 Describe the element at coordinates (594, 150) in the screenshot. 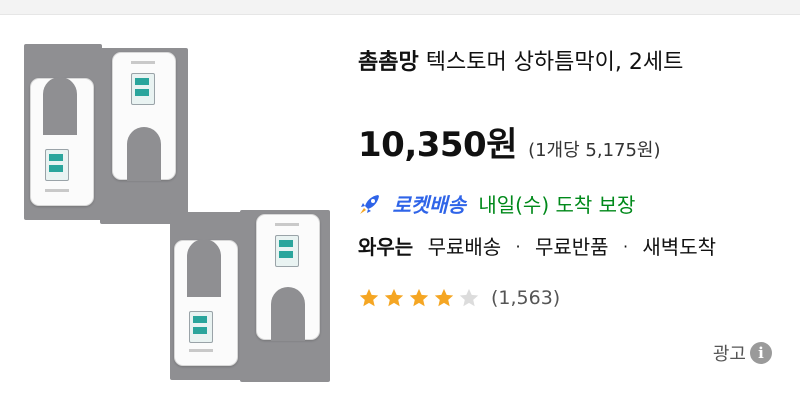

I see `unit-price: (1개당 5,175원)` at that location.